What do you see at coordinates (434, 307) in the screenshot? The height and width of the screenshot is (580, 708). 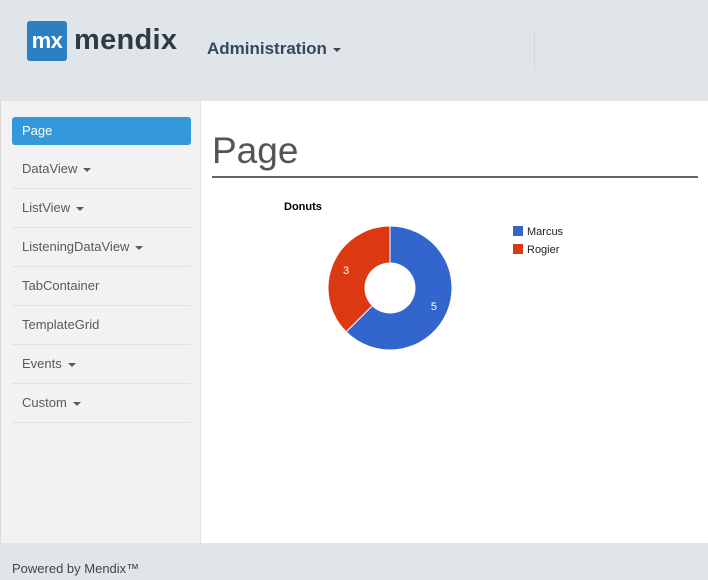 I see `donut-slice-label: 5` at bounding box center [434, 307].